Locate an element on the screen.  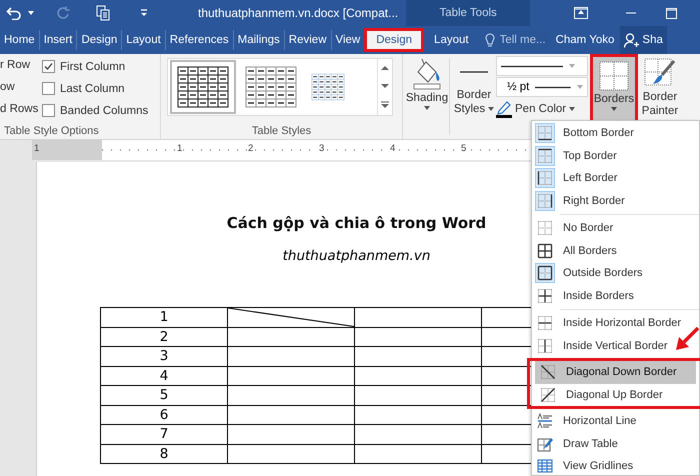
menu-item: Diagonal Up Border is located at coordinates (615, 395).